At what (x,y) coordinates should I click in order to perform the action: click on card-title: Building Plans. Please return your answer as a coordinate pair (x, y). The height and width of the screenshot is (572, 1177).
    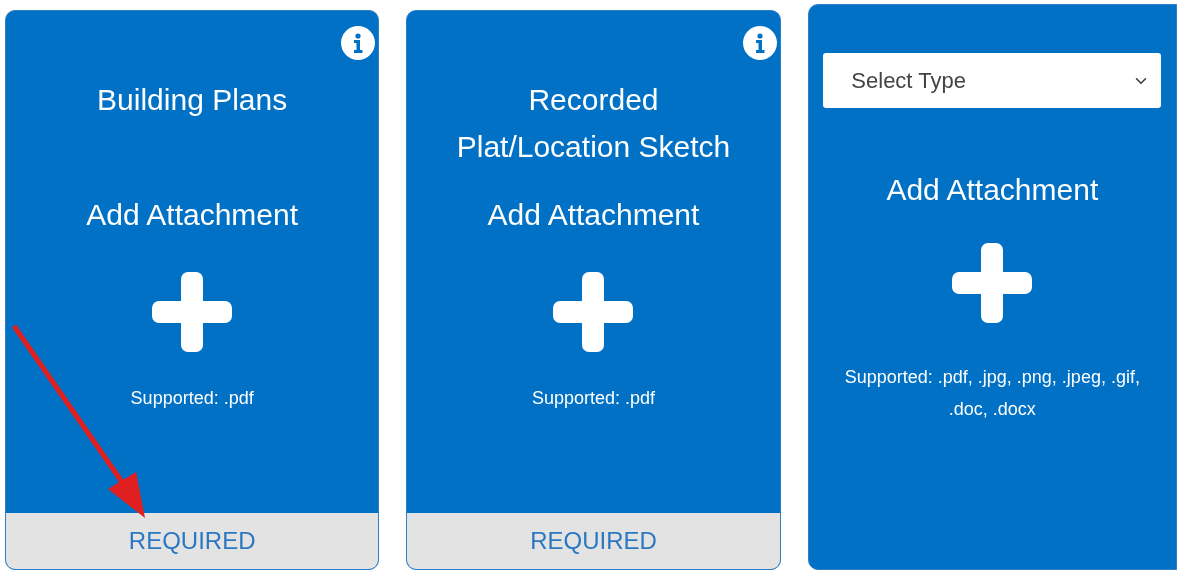
    Looking at the image, I should click on (192, 100).